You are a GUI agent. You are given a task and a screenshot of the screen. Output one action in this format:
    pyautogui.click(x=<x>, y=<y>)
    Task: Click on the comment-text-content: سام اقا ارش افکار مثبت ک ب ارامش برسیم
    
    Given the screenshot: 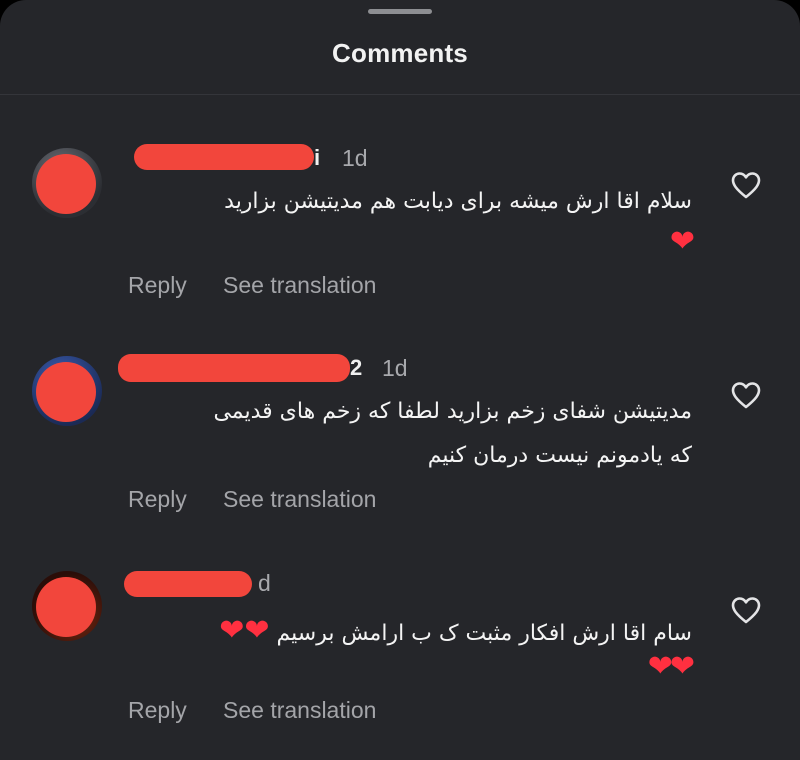 What is the action you would take?
    pyautogui.click(x=484, y=633)
    